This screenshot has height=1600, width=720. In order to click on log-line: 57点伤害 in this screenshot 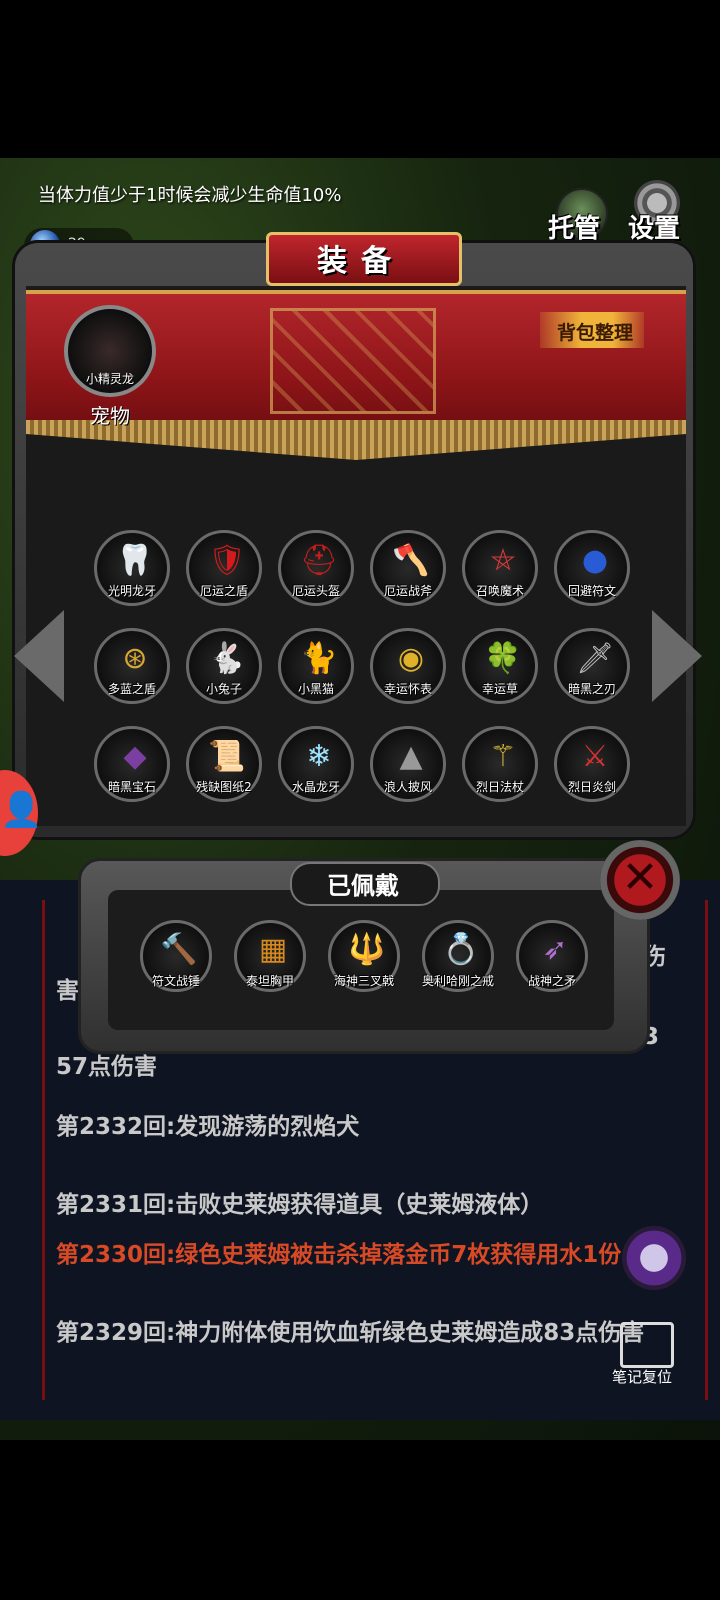, I will do `click(107, 1067)`.